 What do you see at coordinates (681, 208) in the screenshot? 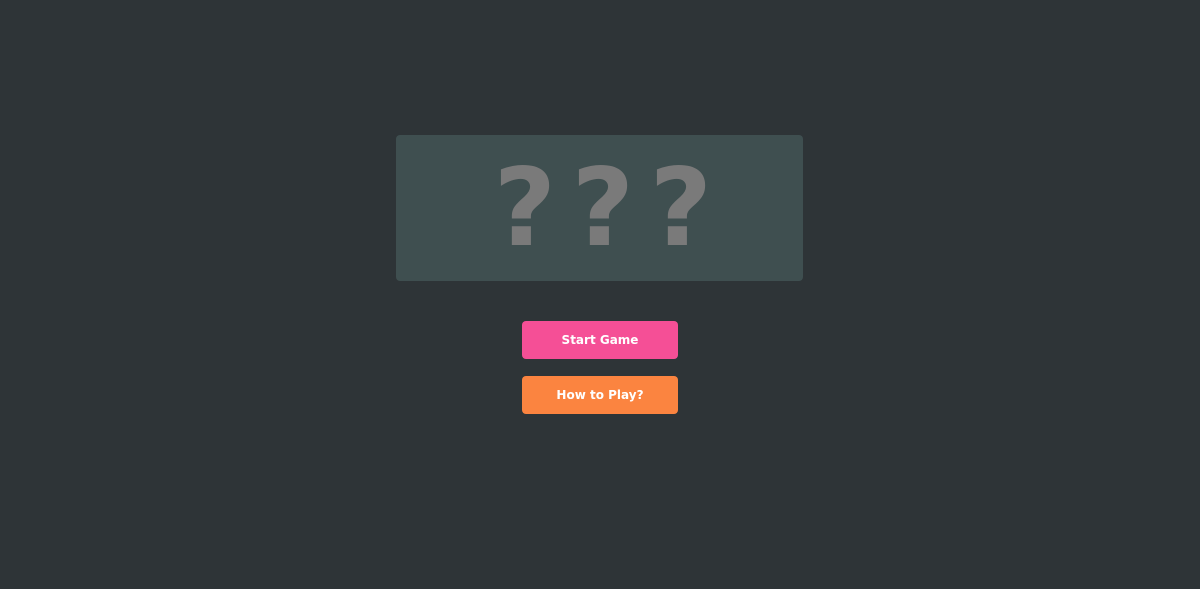
I see `secret-slot-3: ?` at bounding box center [681, 208].